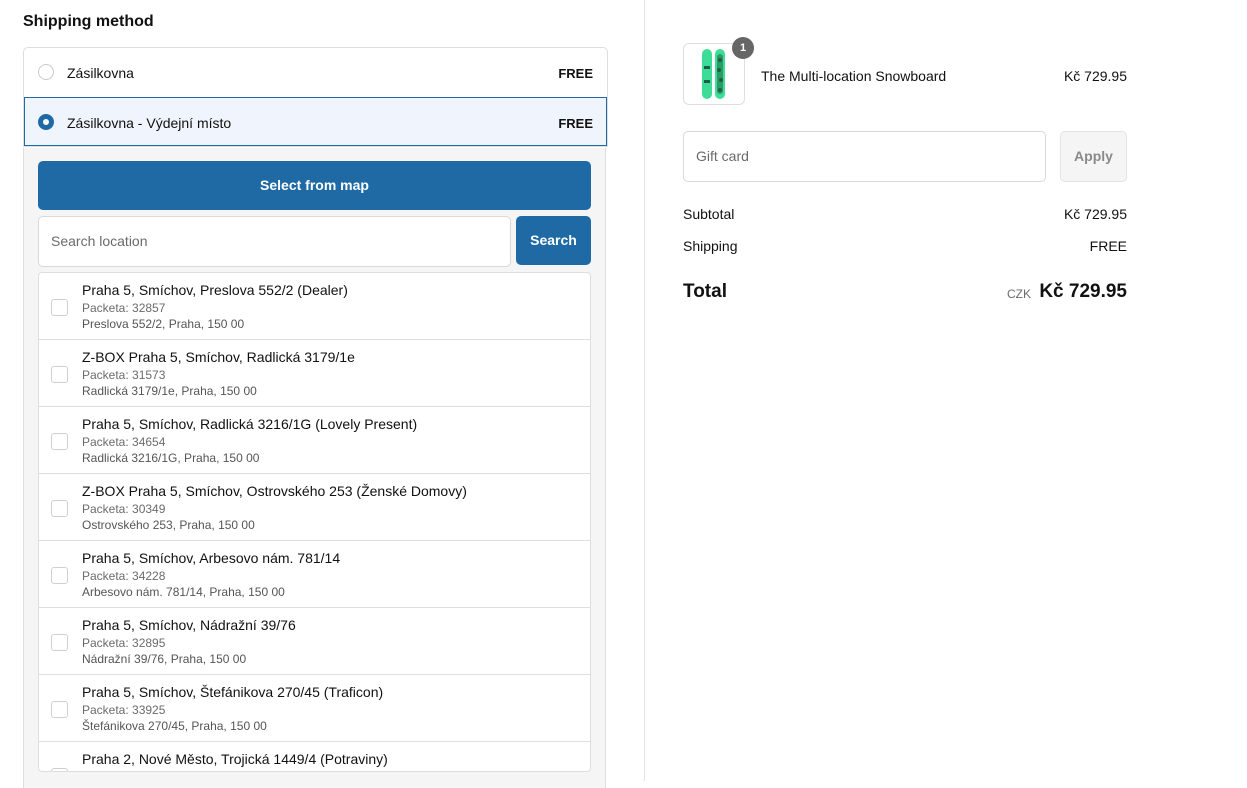 Image resolution: width=1247 pixels, height=788 pixels. Describe the element at coordinates (274, 241) in the screenshot. I see `search-location-input: Search location` at that location.